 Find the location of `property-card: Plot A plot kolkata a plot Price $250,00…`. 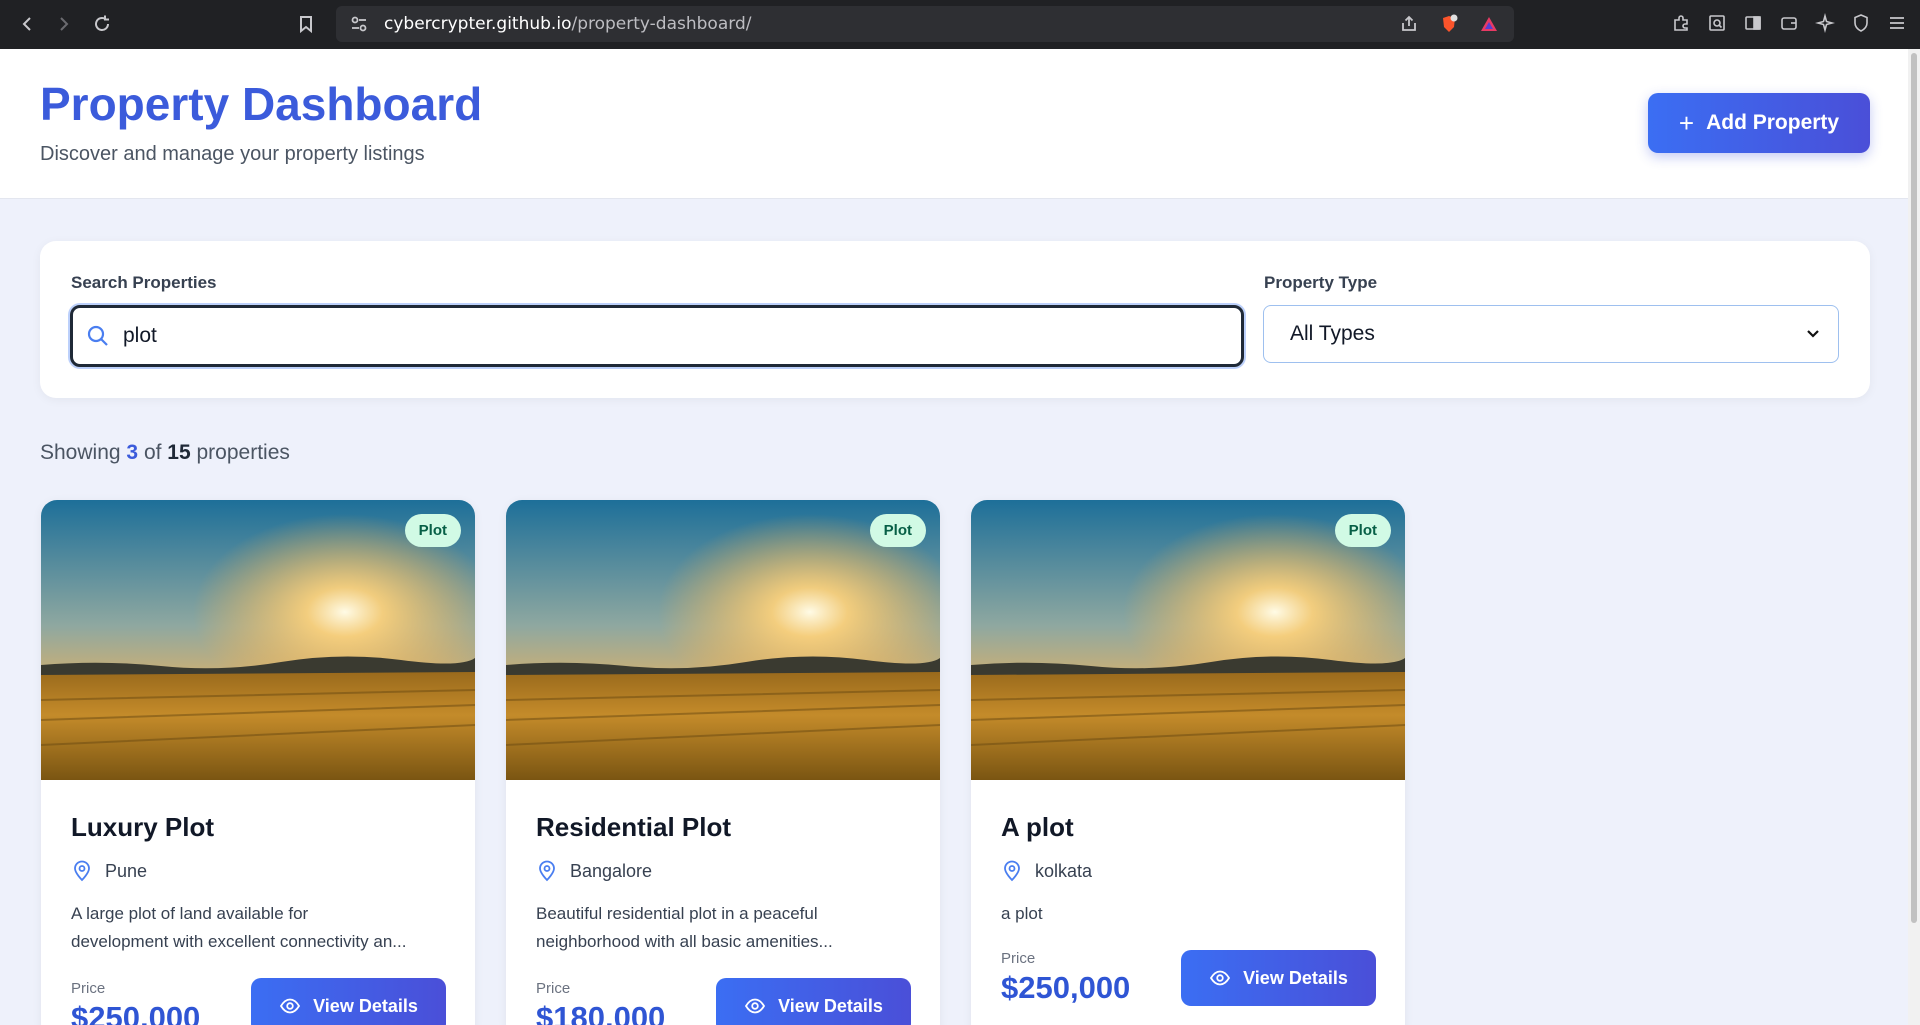

property-card: Plot A plot kolkata a plot Price $250,00… is located at coordinates (1188, 762).